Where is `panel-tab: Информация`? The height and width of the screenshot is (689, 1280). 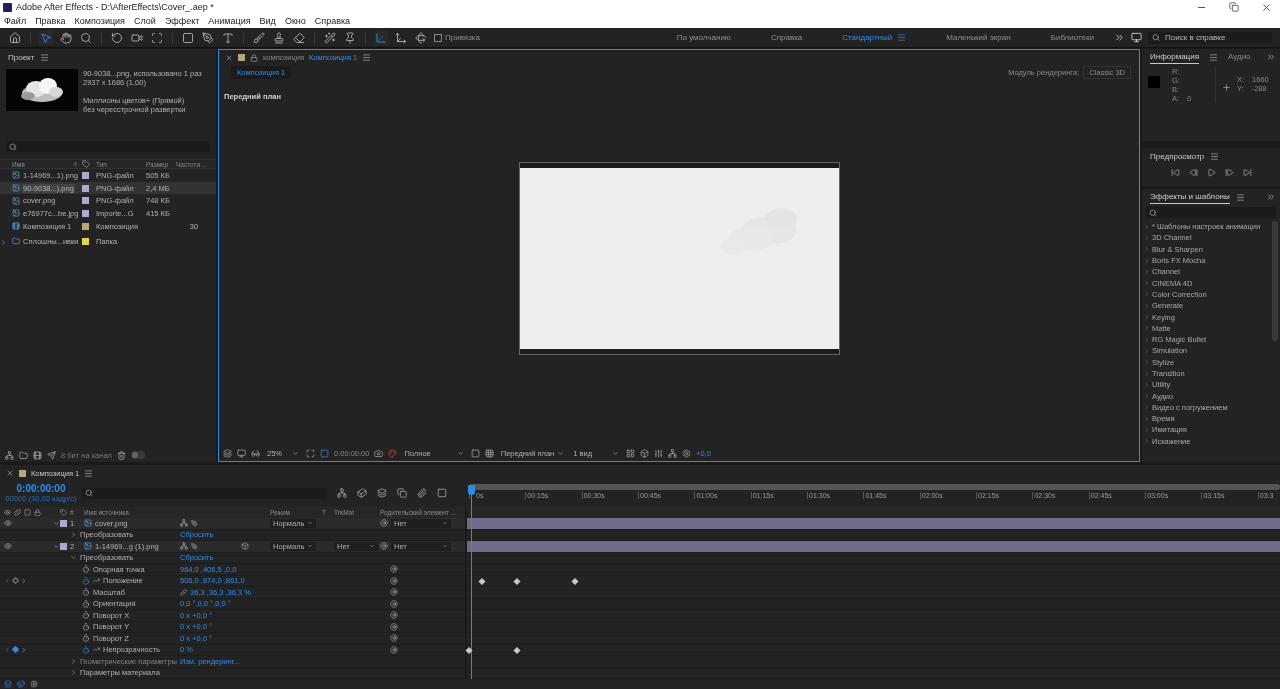 panel-tab: Информация is located at coordinates (1174, 57).